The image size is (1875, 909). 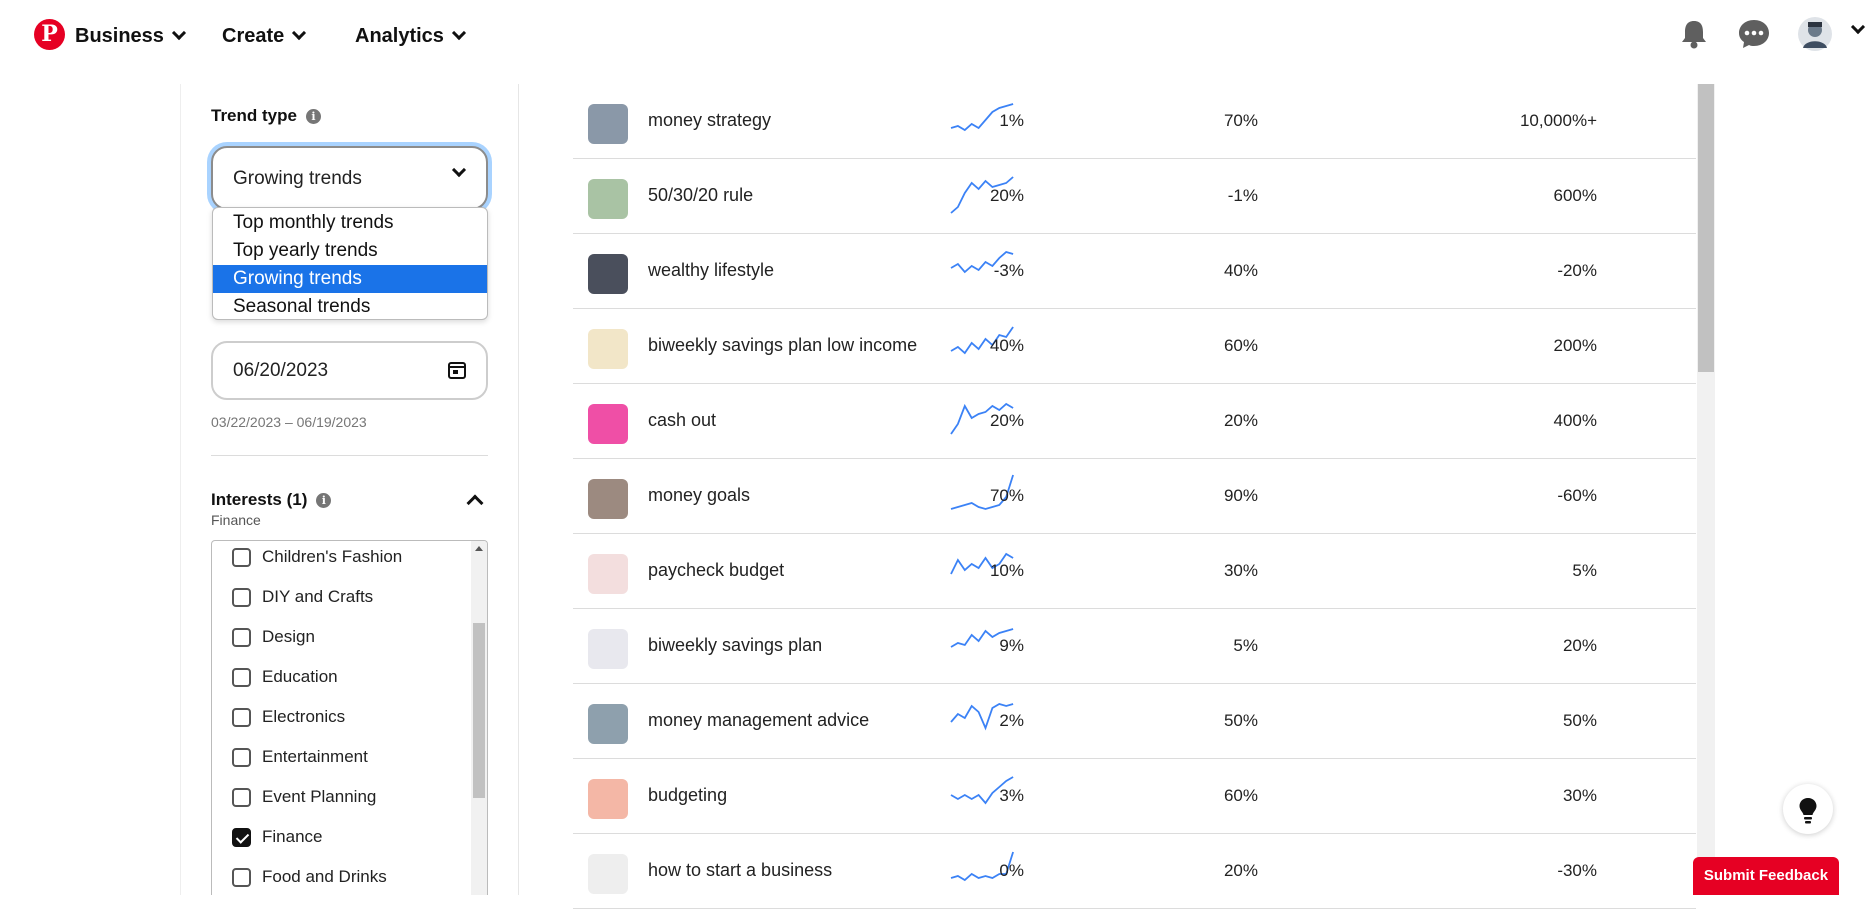 I want to click on nav-business-label: Business, so click(x=119, y=35).